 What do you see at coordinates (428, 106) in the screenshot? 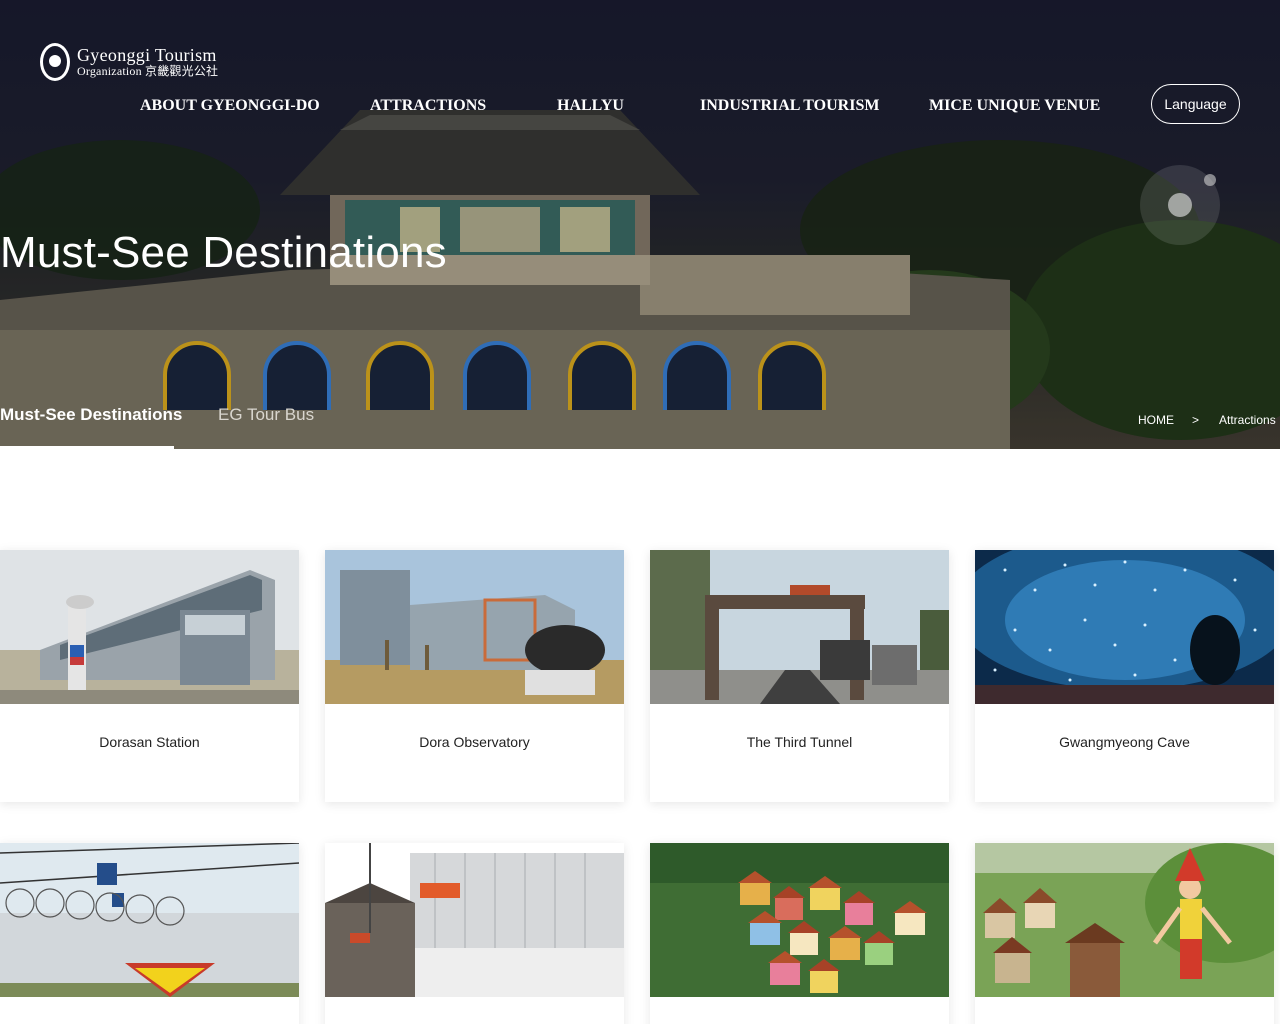
I see `nav-attractions: ATTRACTIONS` at bounding box center [428, 106].